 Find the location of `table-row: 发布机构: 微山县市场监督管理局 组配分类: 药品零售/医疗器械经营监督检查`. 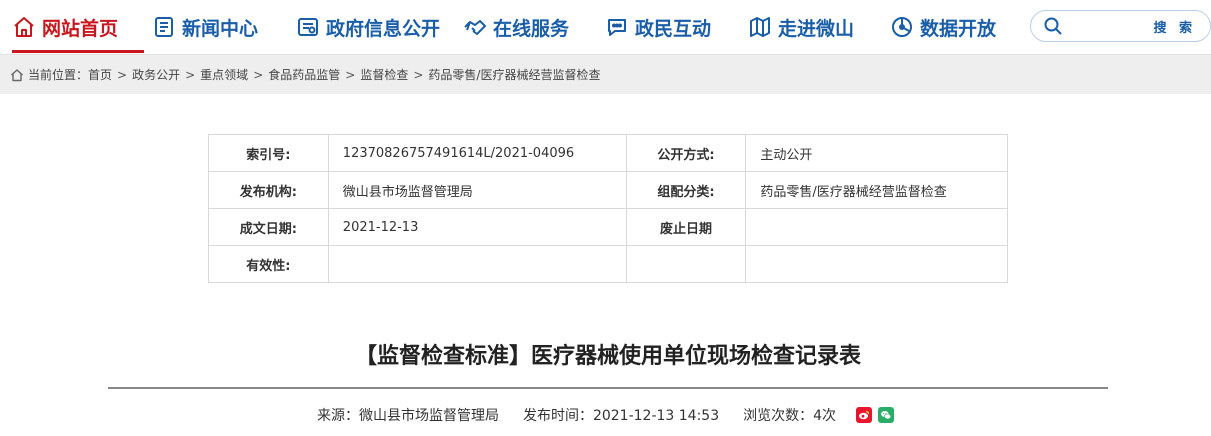

table-row: 发布机构: 微山县市场监督管理局 组配分类: 药品零售/医疗器械经营监督检查 is located at coordinates (608, 190).